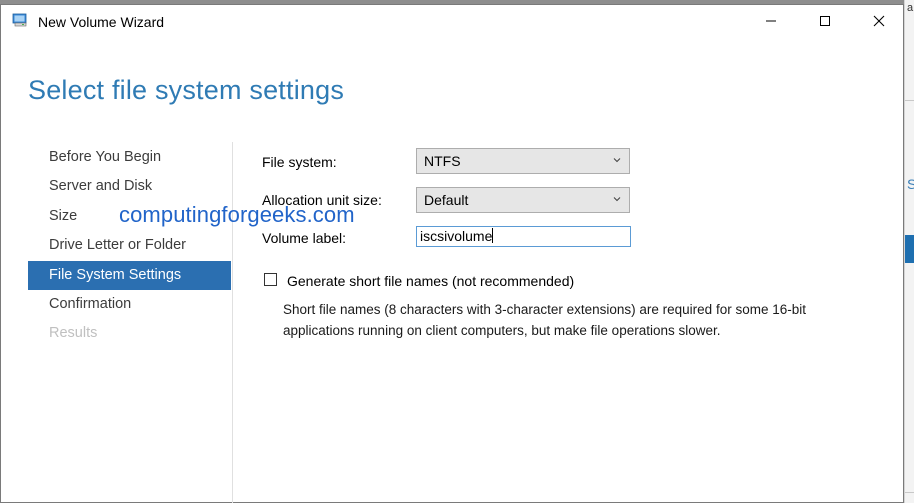 The width and height of the screenshot is (914, 503). I want to click on step-server-and-disk: Server and Disk, so click(129, 186).